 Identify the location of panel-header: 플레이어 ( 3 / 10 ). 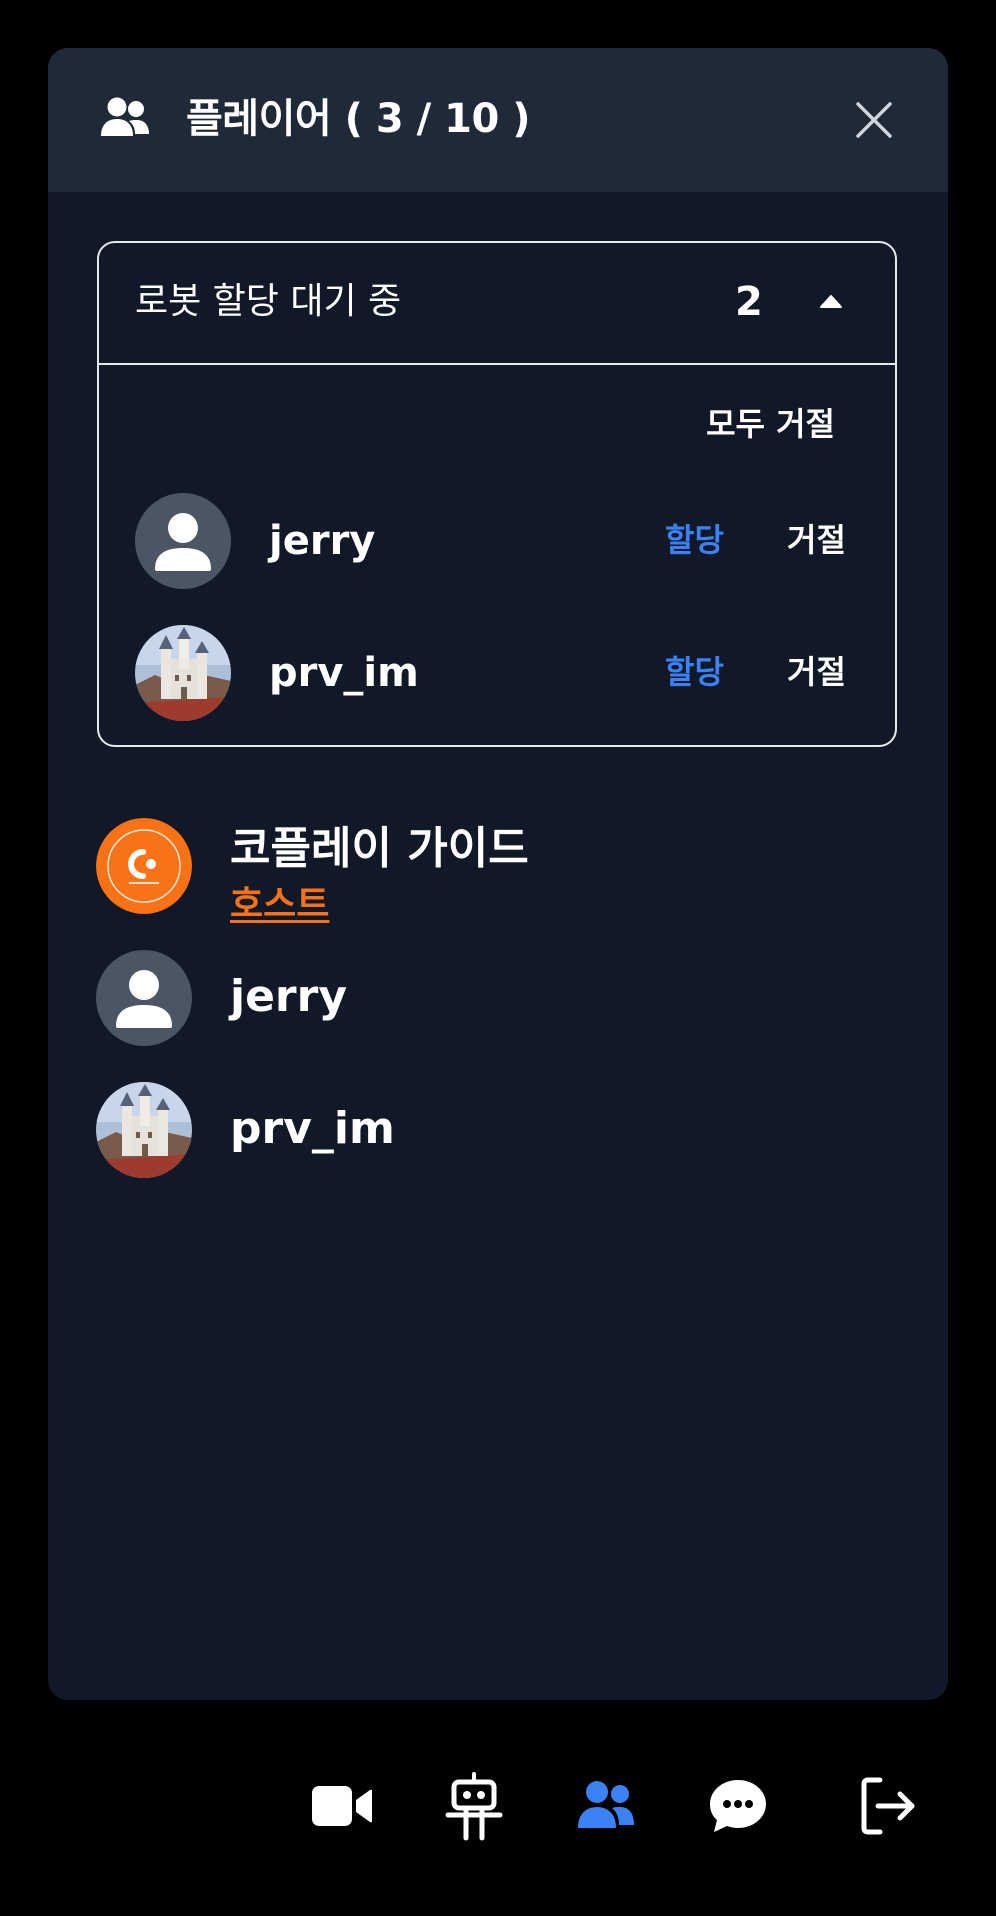
(498, 120).